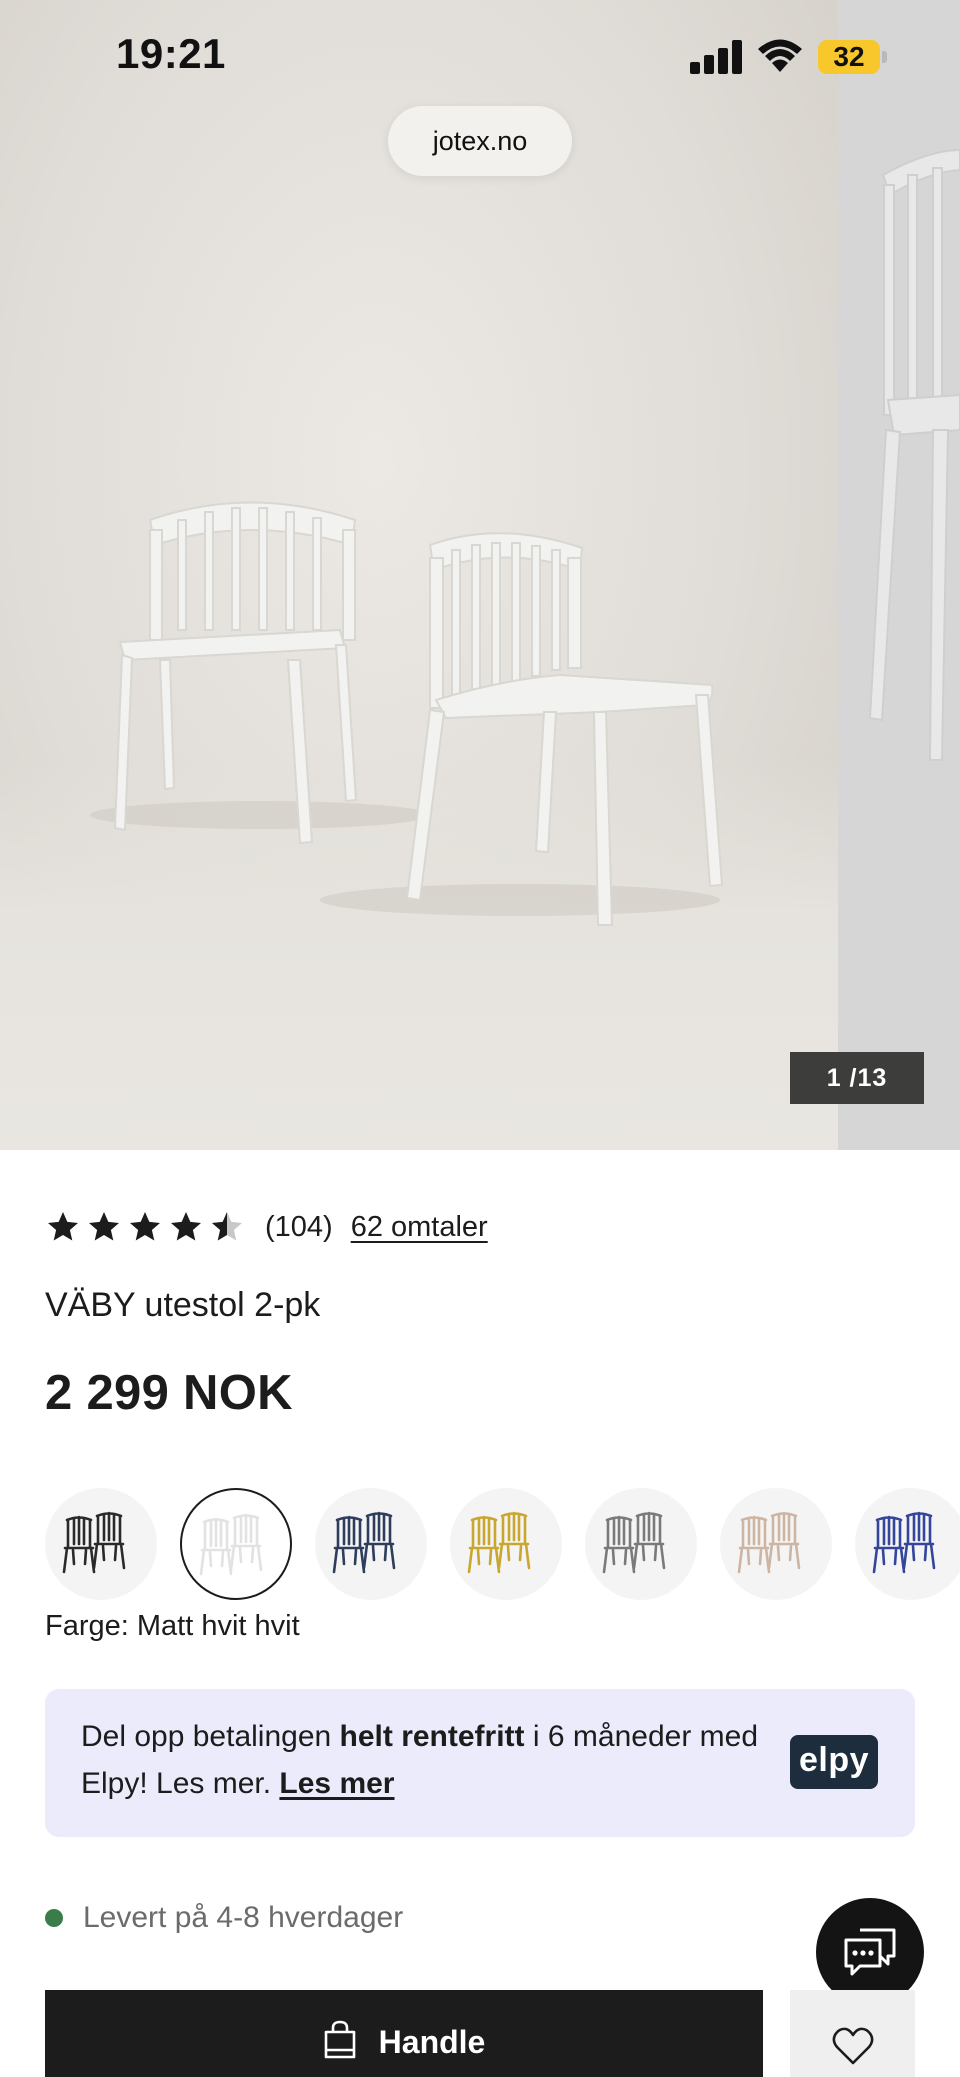 Image resolution: width=960 pixels, height=2077 pixels. What do you see at coordinates (172, 1626) in the screenshot?
I see `color-label: Farge: Matt hvit hvit` at bounding box center [172, 1626].